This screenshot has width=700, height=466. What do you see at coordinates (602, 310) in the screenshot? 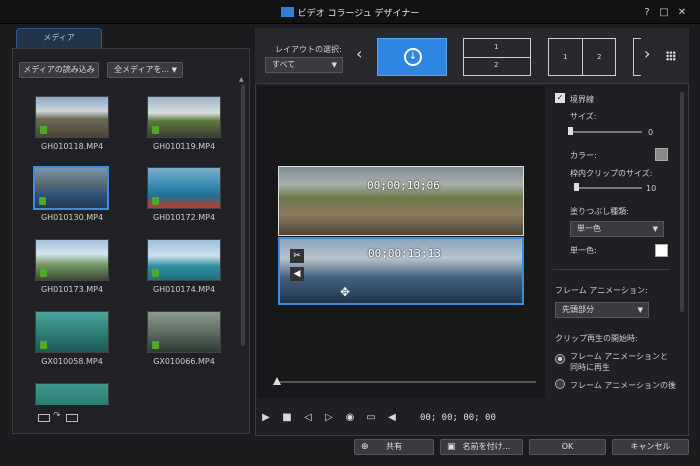
I see `frame-animation-select: 先頭部分 ▼` at bounding box center [602, 310].